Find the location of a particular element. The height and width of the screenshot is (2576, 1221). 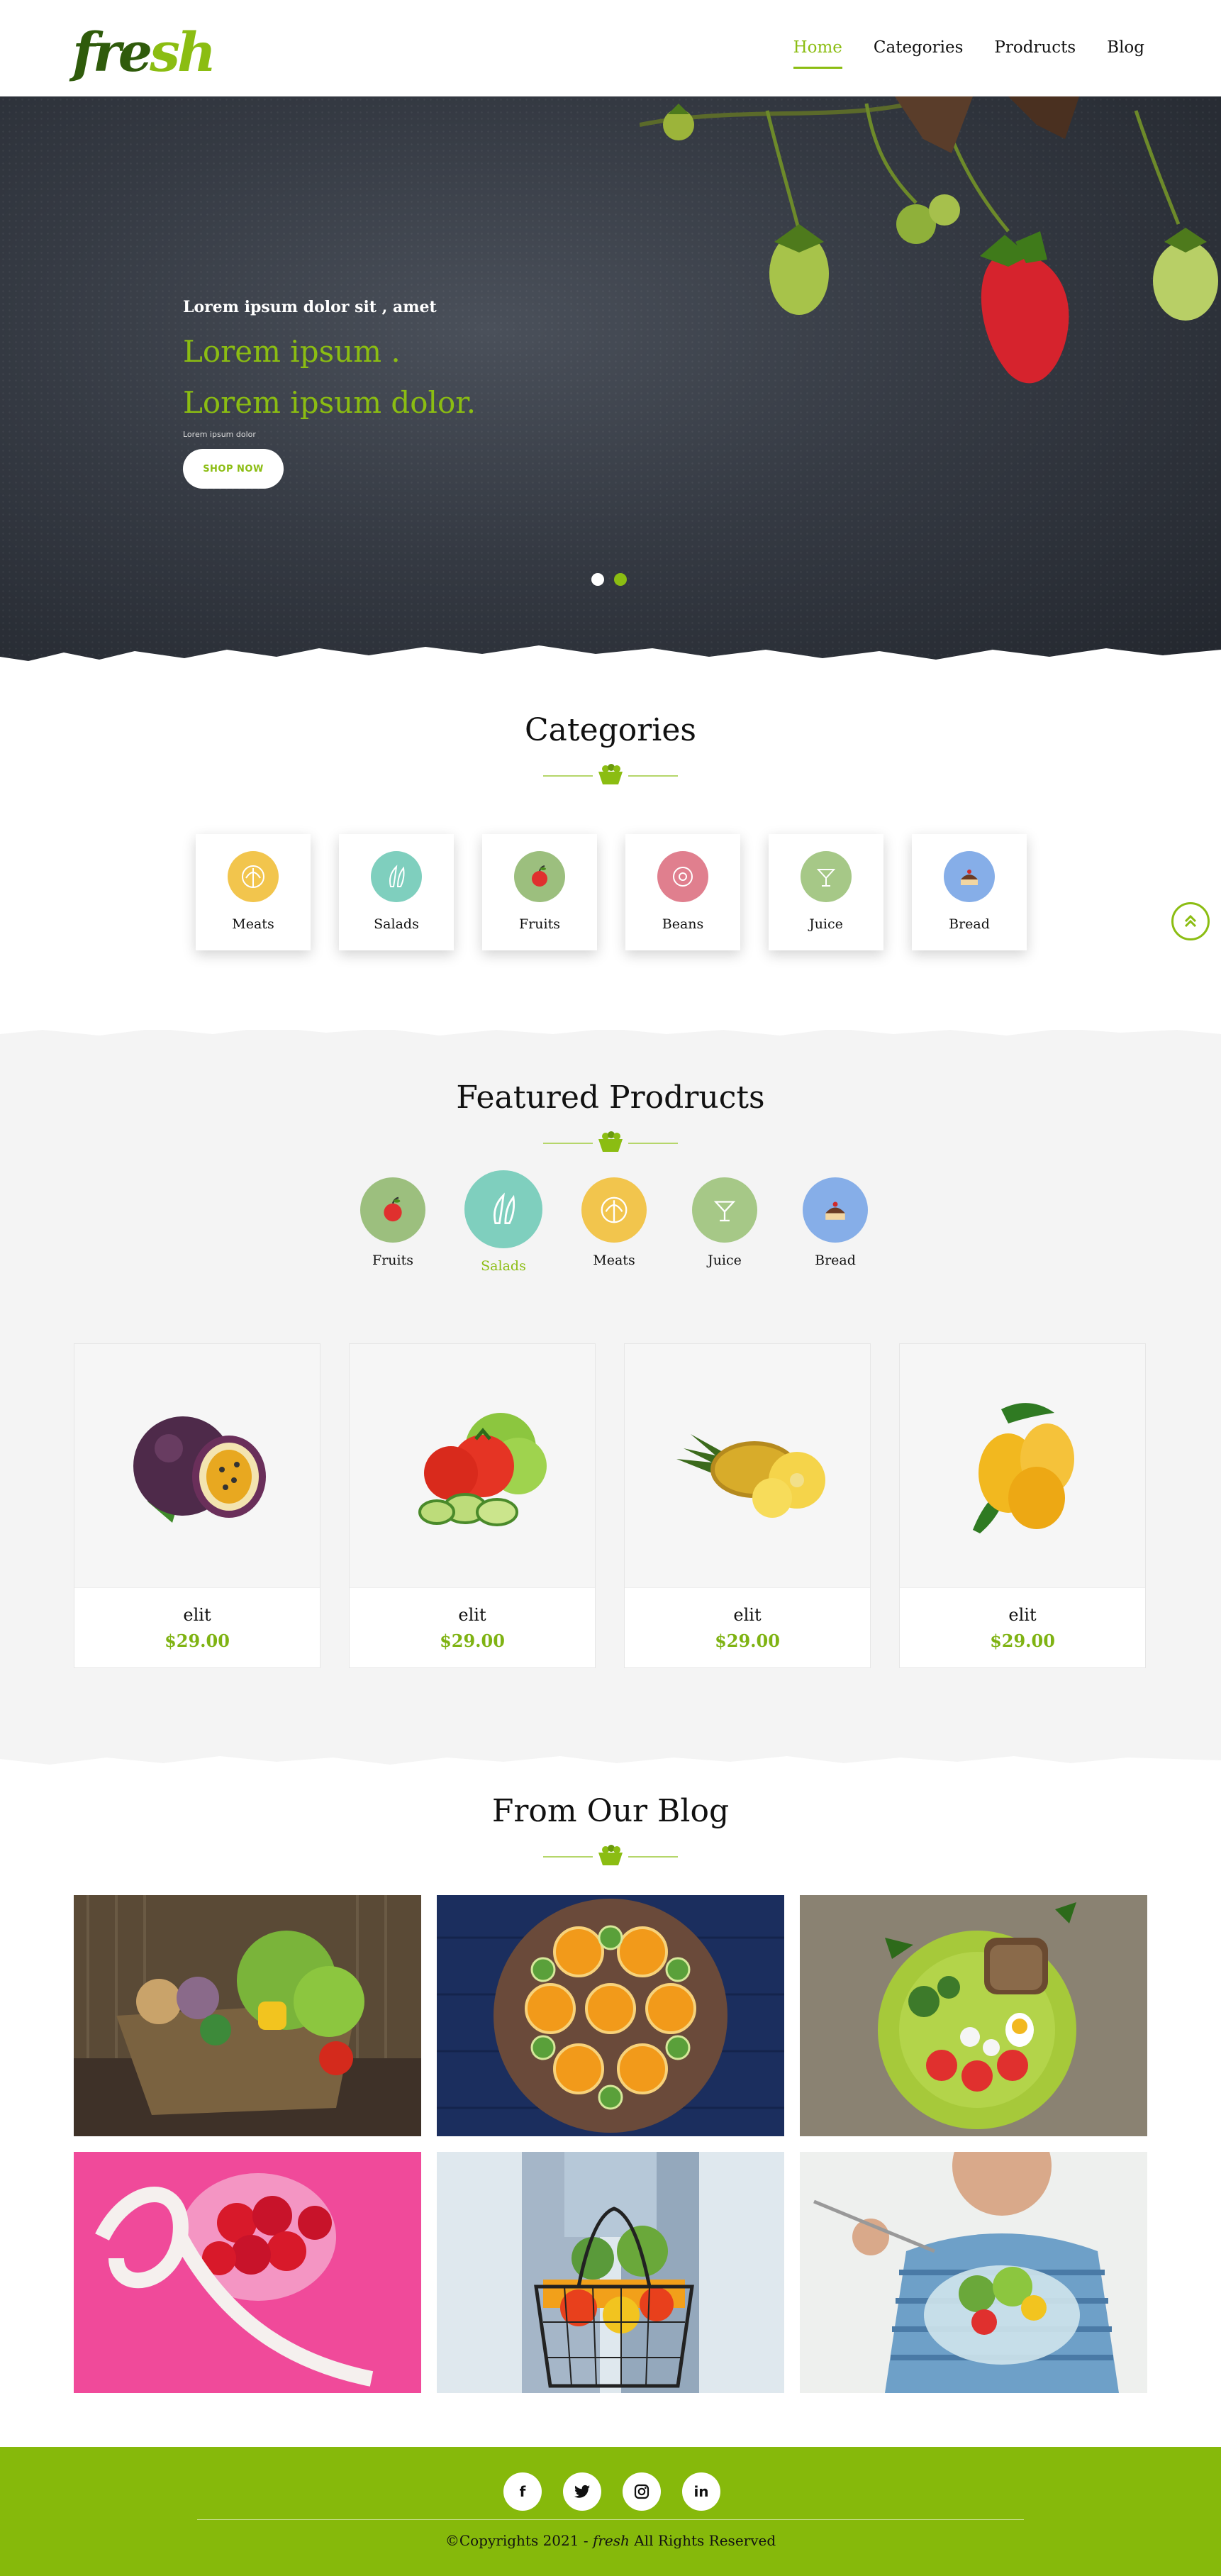

filter-salads: Salads is located at coordinates (503, 1222).